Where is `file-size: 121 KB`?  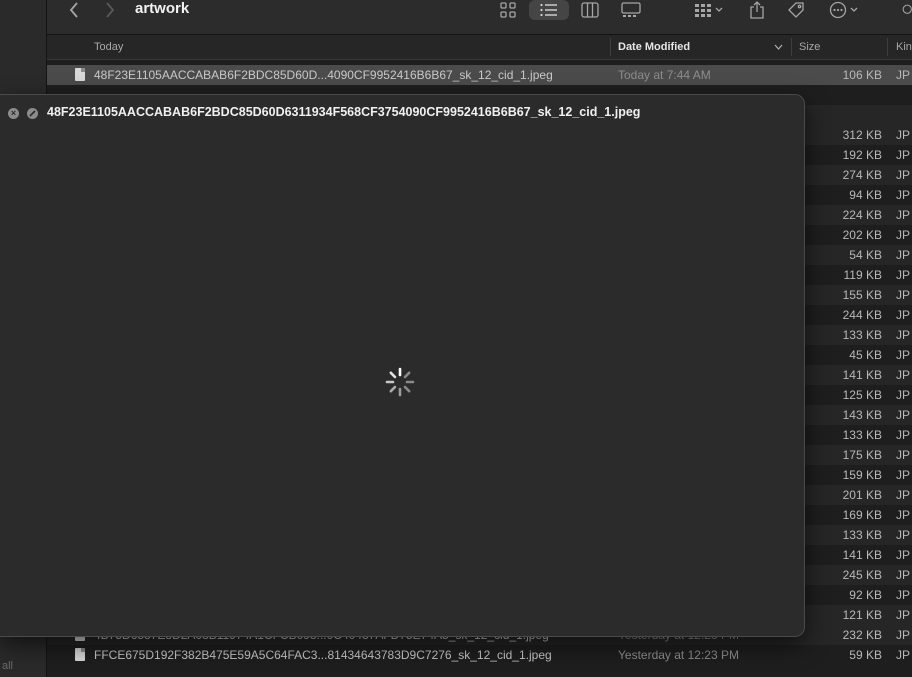
file-size: 121 KB is located at coordinates (862, 615).